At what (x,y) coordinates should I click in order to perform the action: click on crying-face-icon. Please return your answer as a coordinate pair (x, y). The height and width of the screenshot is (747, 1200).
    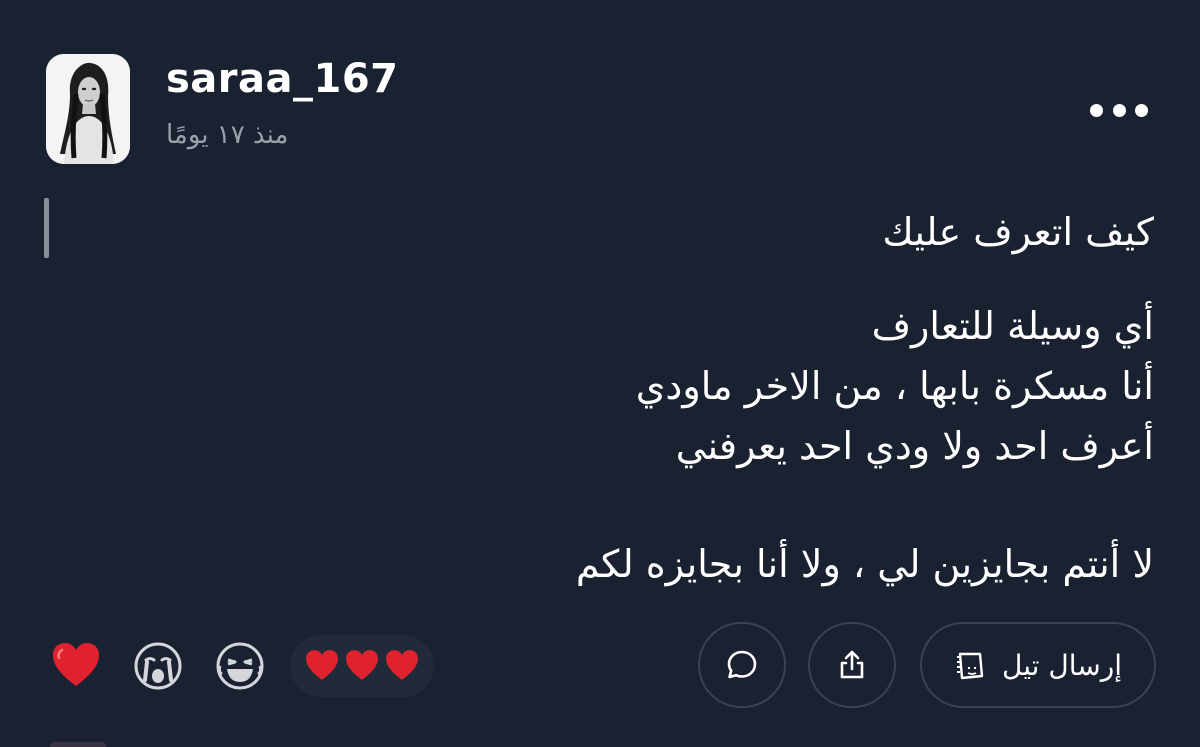
    Looking at the image, I should click on (158, 666).